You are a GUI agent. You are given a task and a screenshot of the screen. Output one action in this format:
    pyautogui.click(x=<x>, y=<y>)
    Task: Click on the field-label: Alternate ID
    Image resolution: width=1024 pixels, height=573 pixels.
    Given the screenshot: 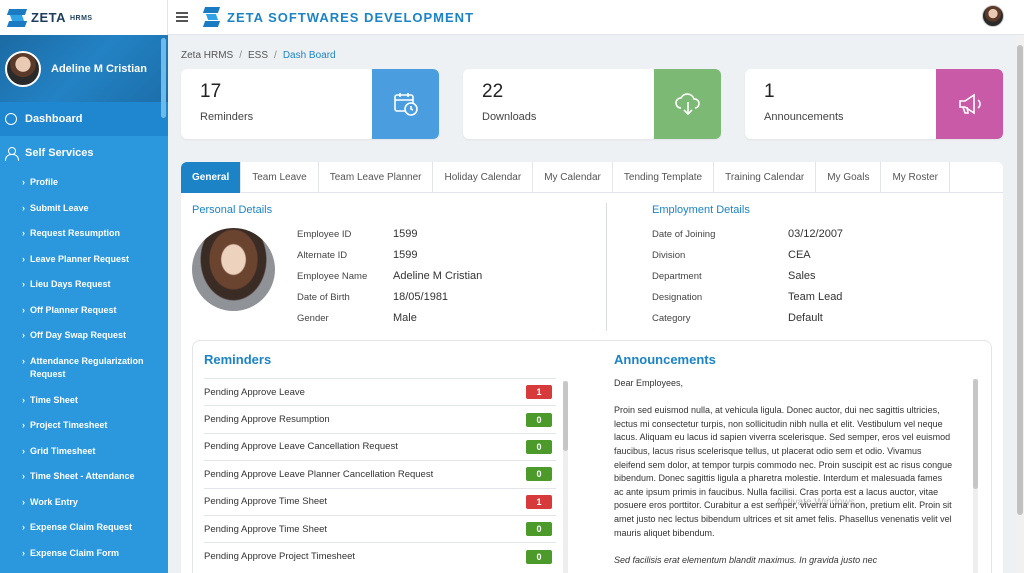 What is the action you would take?
    pyautogui.click(x=322, y=255)
    